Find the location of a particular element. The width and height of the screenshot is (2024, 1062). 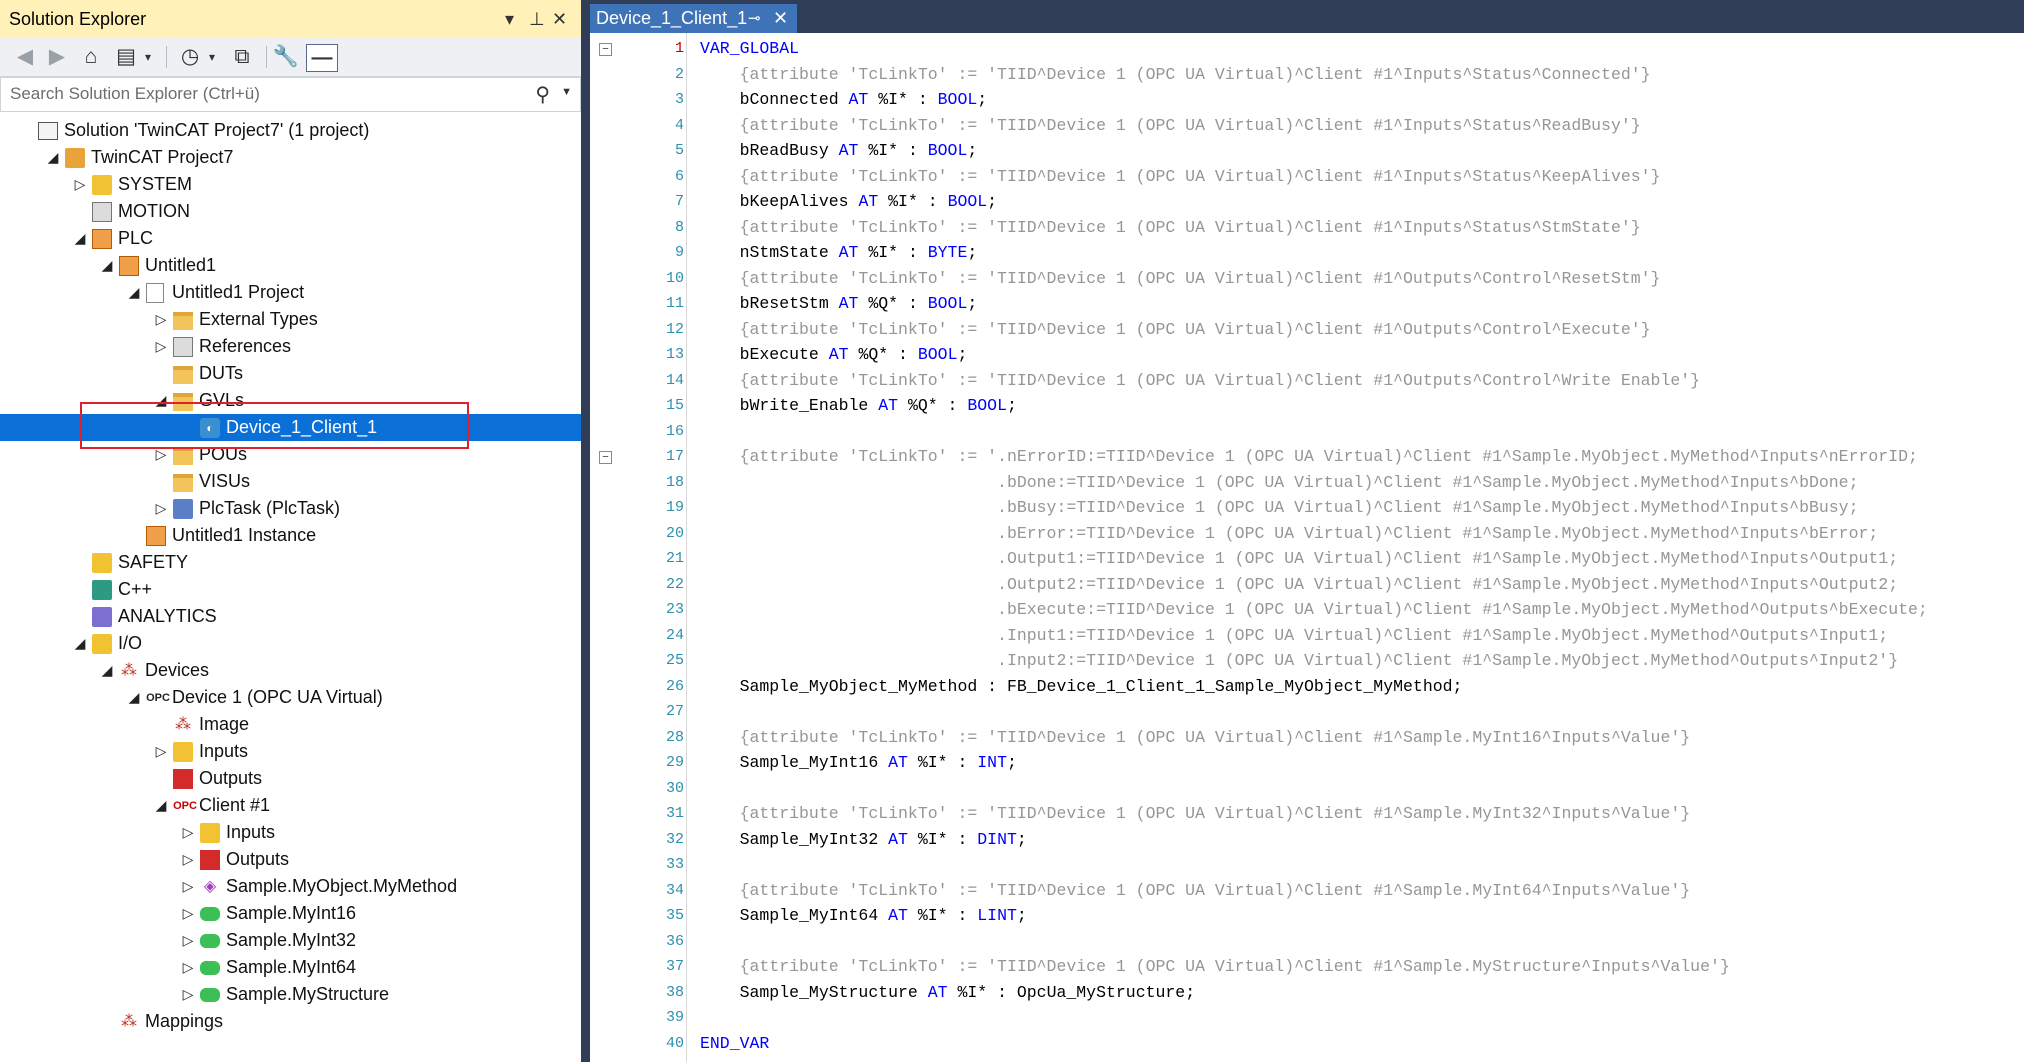

tree-item: ◢ Untitled1 is located at coordinates (290, 265).